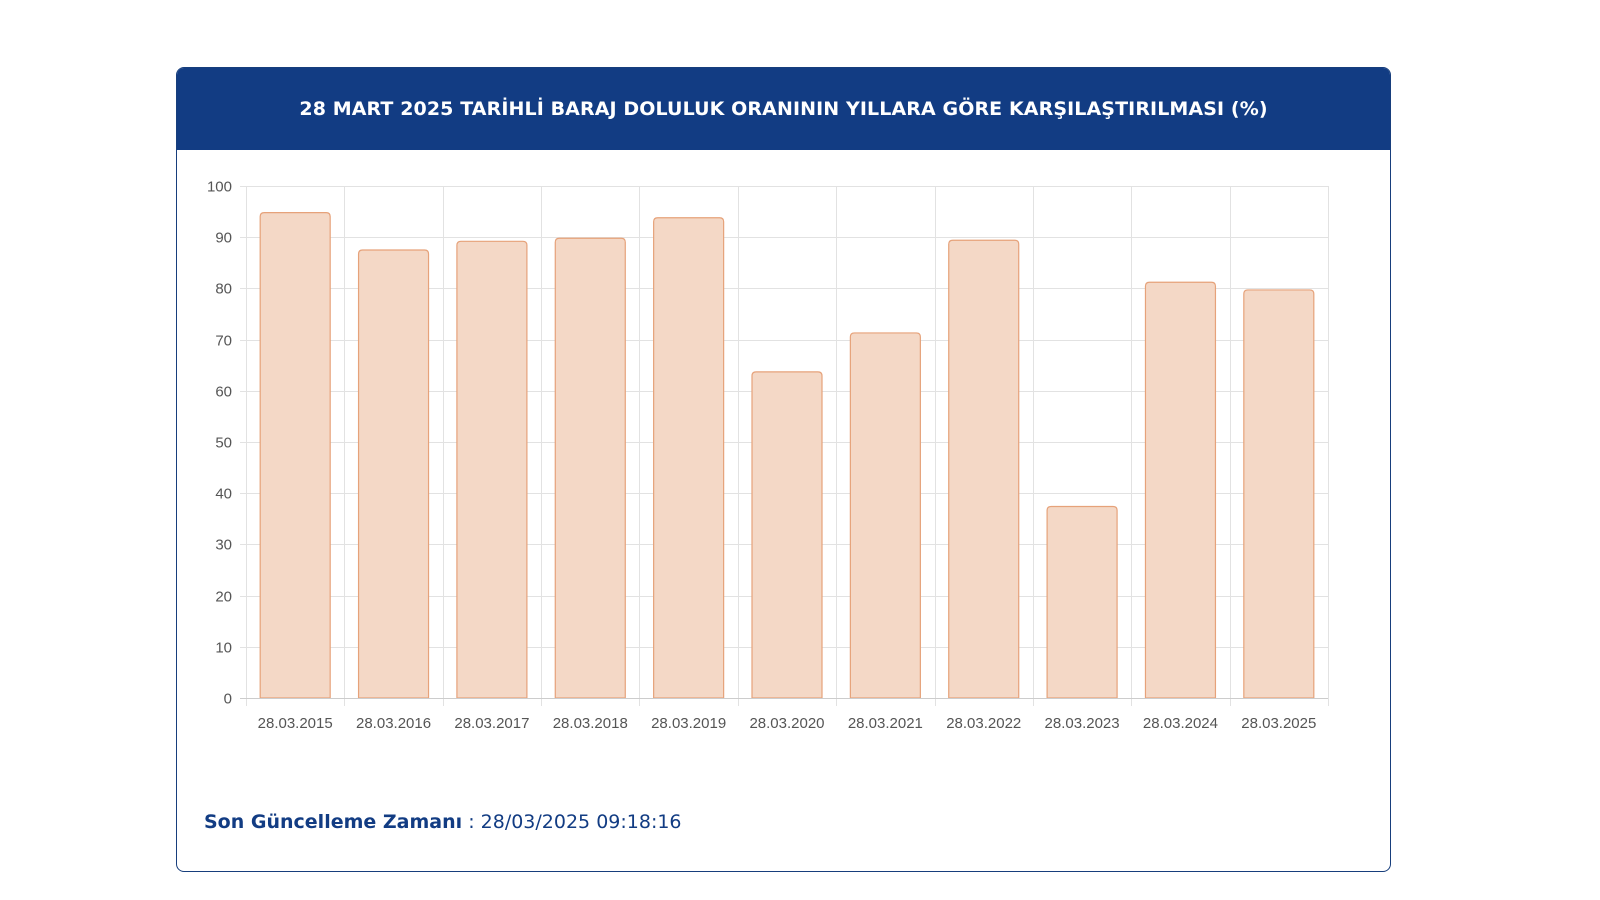  I want to click on x-tick-label: 28.03.2015, so click(295, 723).